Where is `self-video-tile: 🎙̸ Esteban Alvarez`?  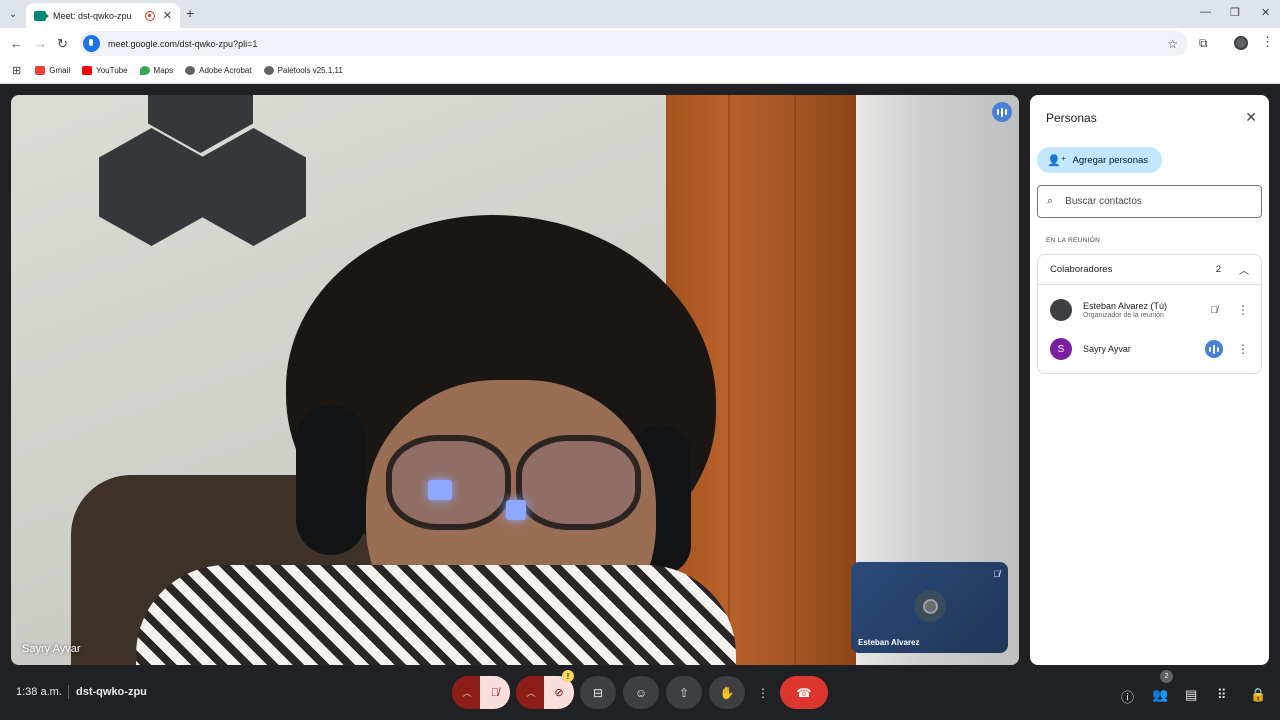
self-video-tile: 🎙̸ Esteban Alvarez is located at coordinates (929, 607).